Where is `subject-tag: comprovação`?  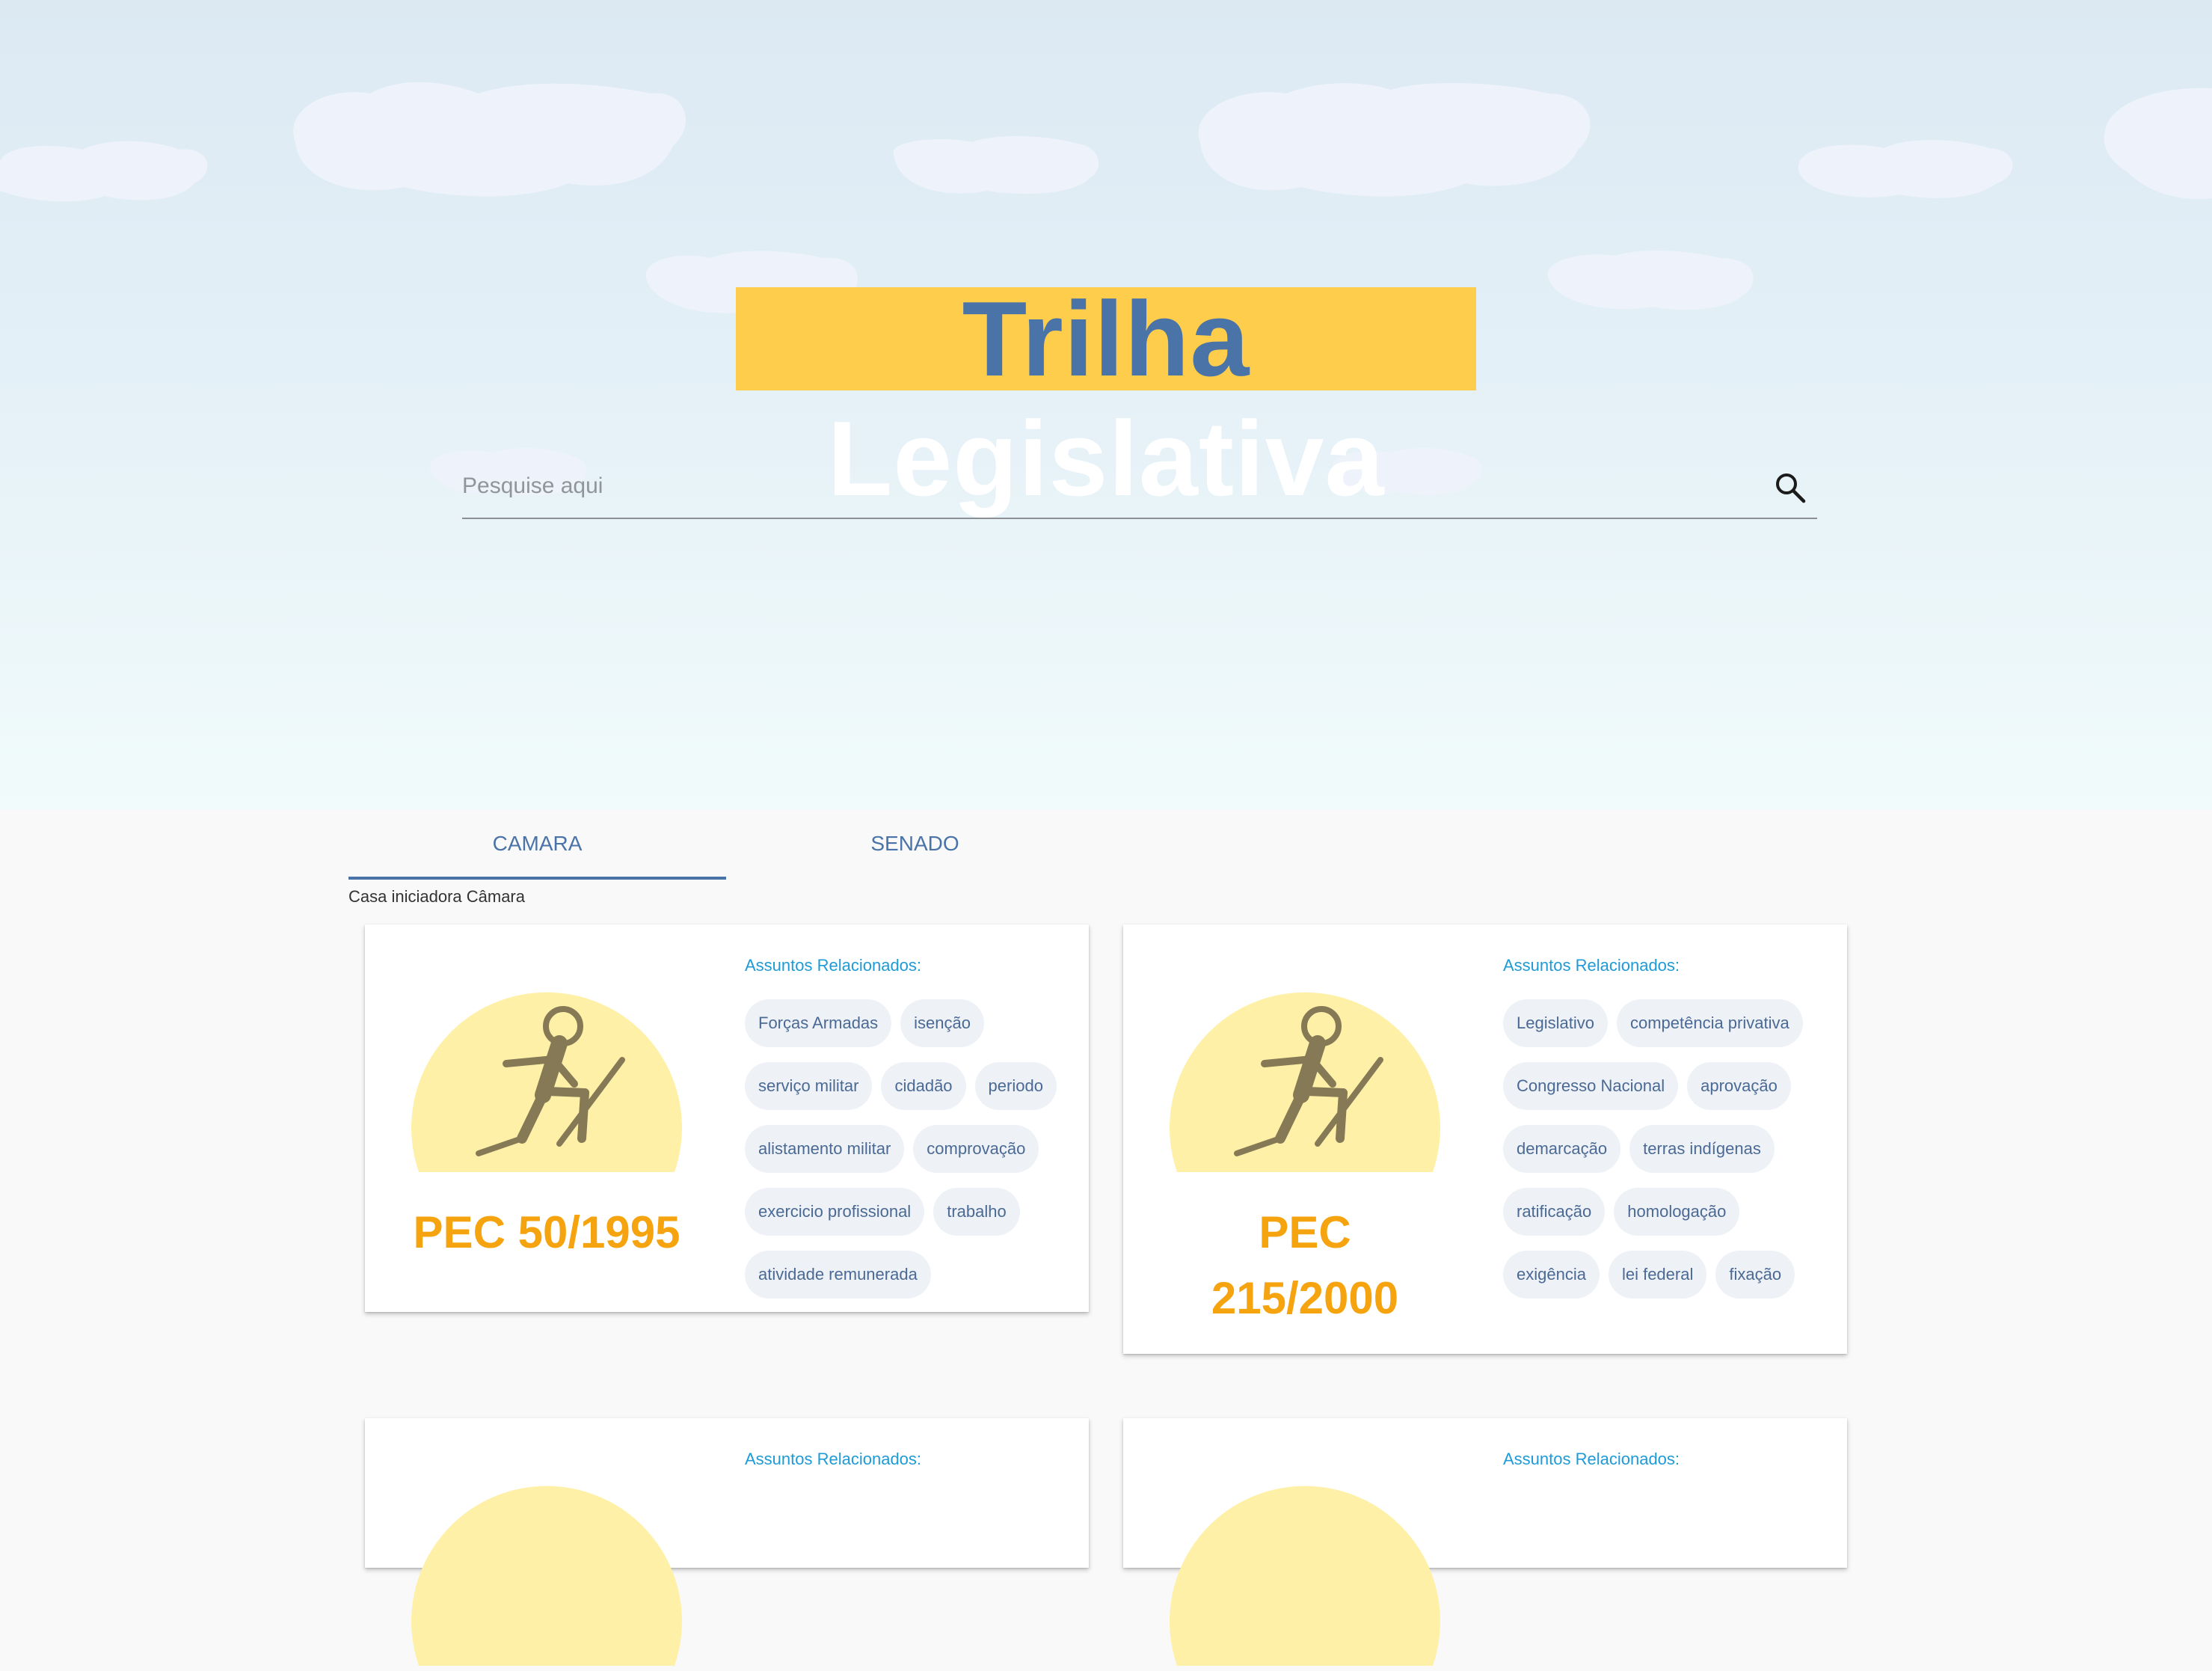 subject-tag: comprovação is located at coordinates (976, 1149).